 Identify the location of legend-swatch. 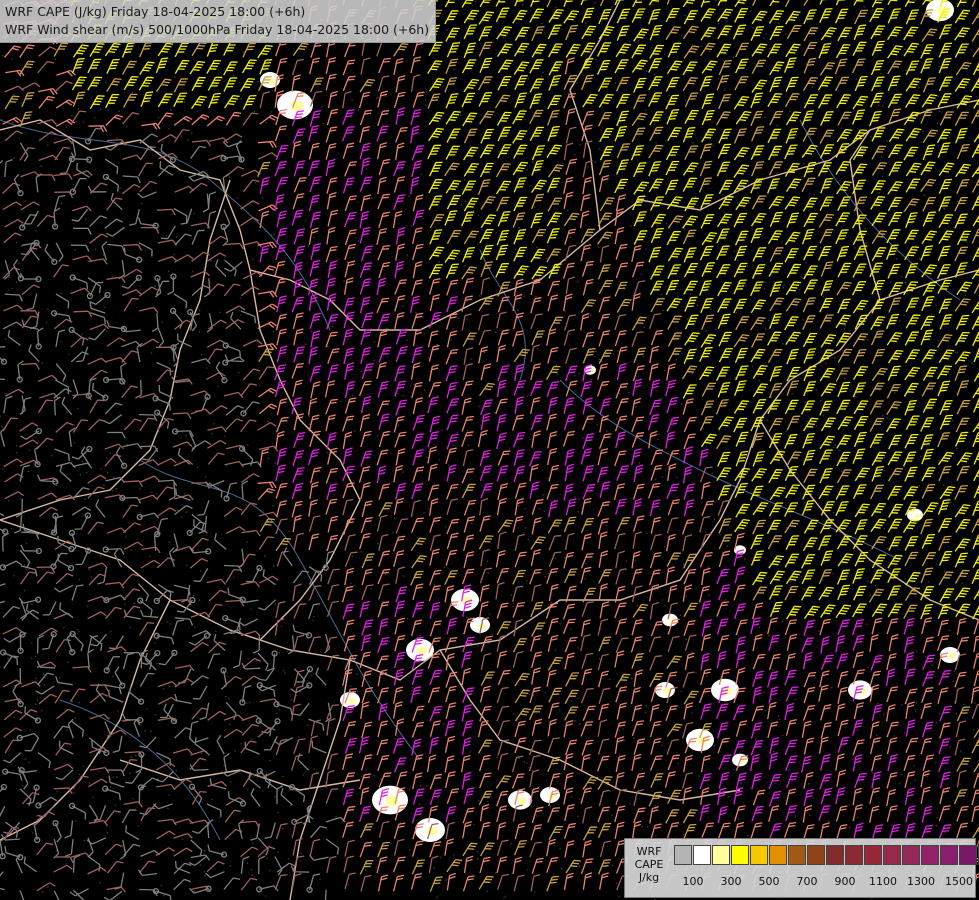
(702, 855).